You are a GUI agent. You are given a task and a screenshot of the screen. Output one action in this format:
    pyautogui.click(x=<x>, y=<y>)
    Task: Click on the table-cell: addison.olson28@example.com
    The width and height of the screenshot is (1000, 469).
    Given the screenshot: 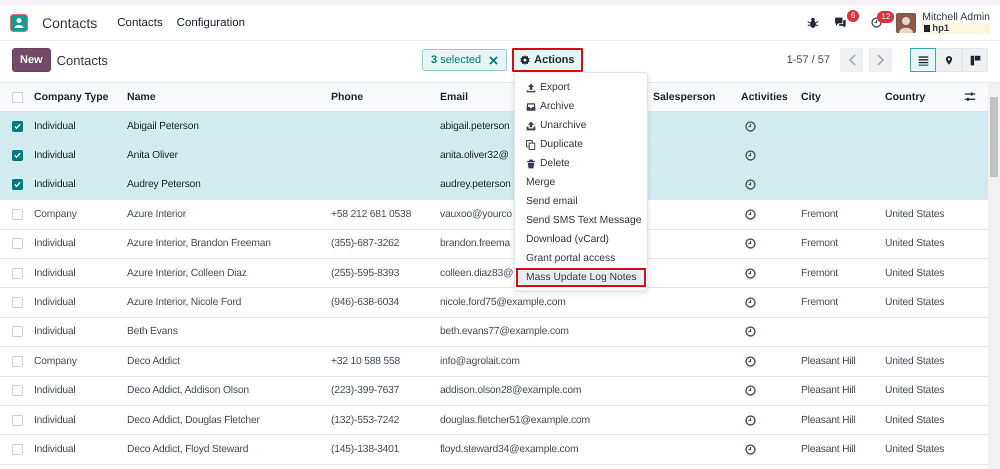 What is the action you would take?
    pyautogui.click(x=511, y=390)
    